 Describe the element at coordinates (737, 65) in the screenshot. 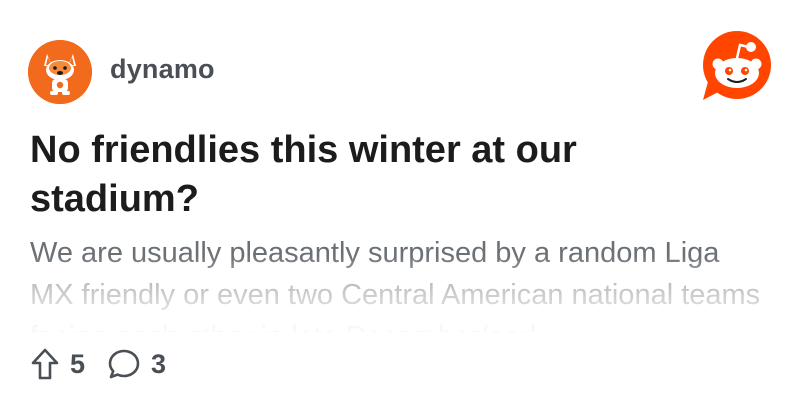

I see `reddit-logo-icon` at that location.